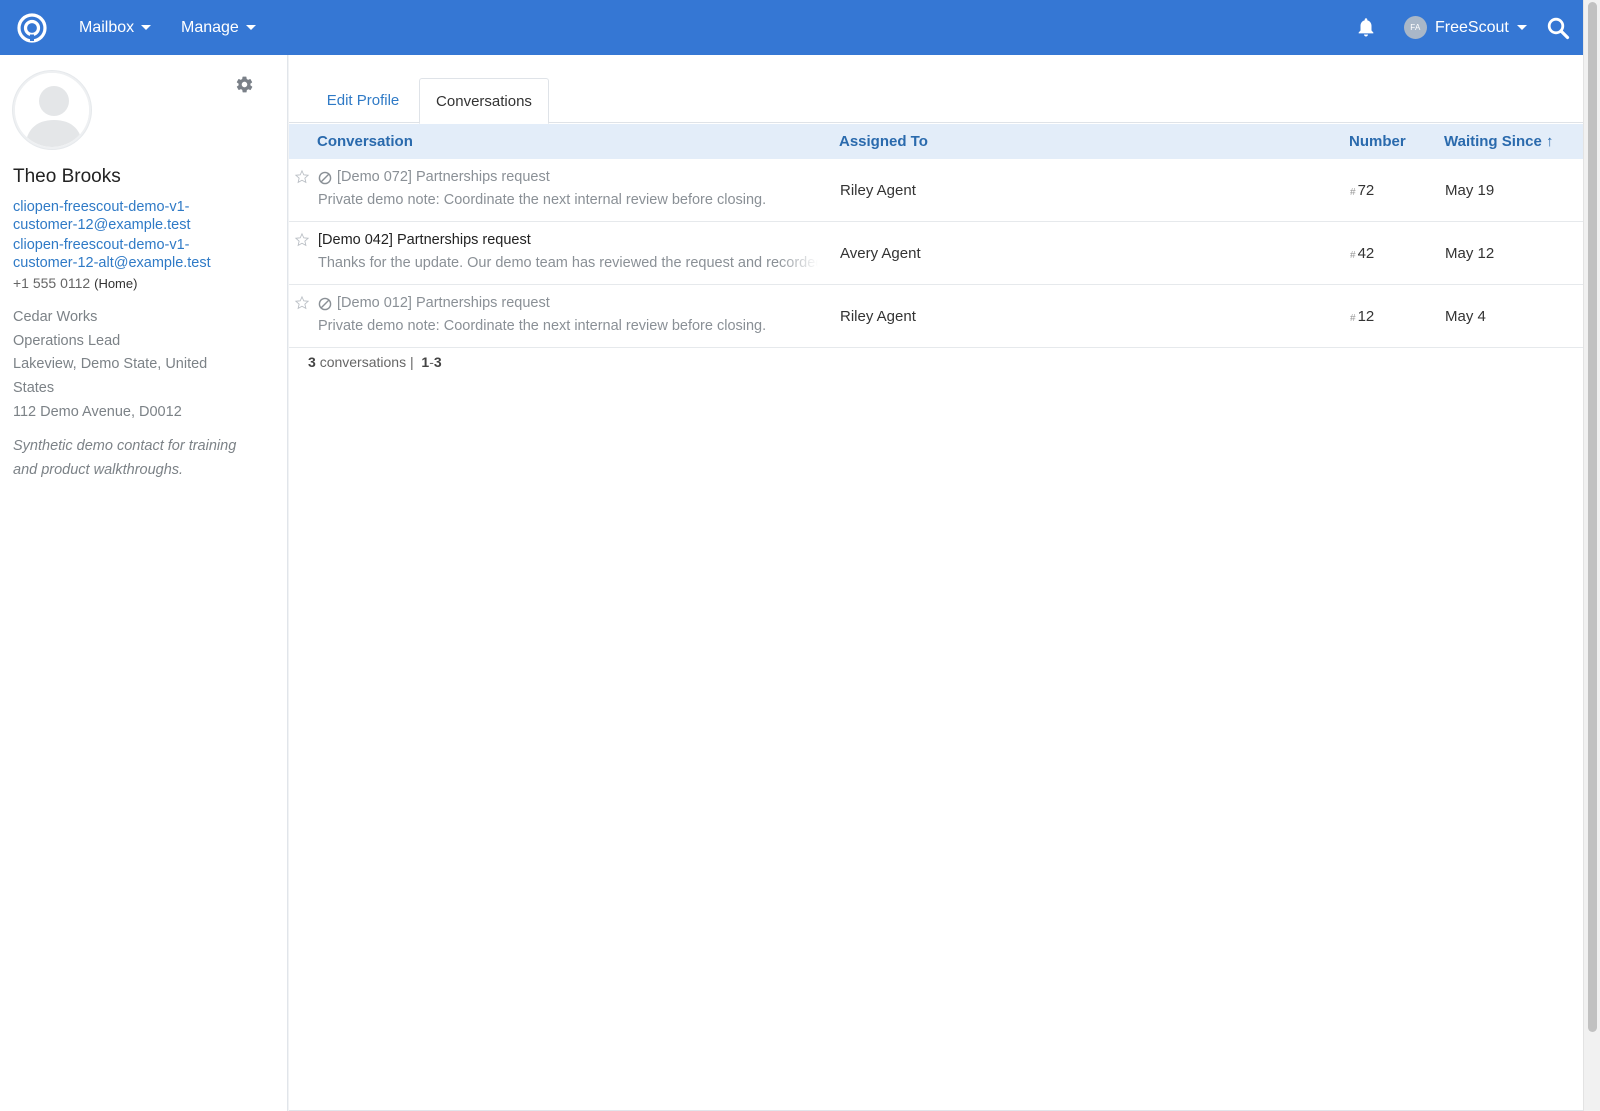  Describe the element at coordinates (1377, 141) in the screenshot. I see `column-header-number: Number` at that location.